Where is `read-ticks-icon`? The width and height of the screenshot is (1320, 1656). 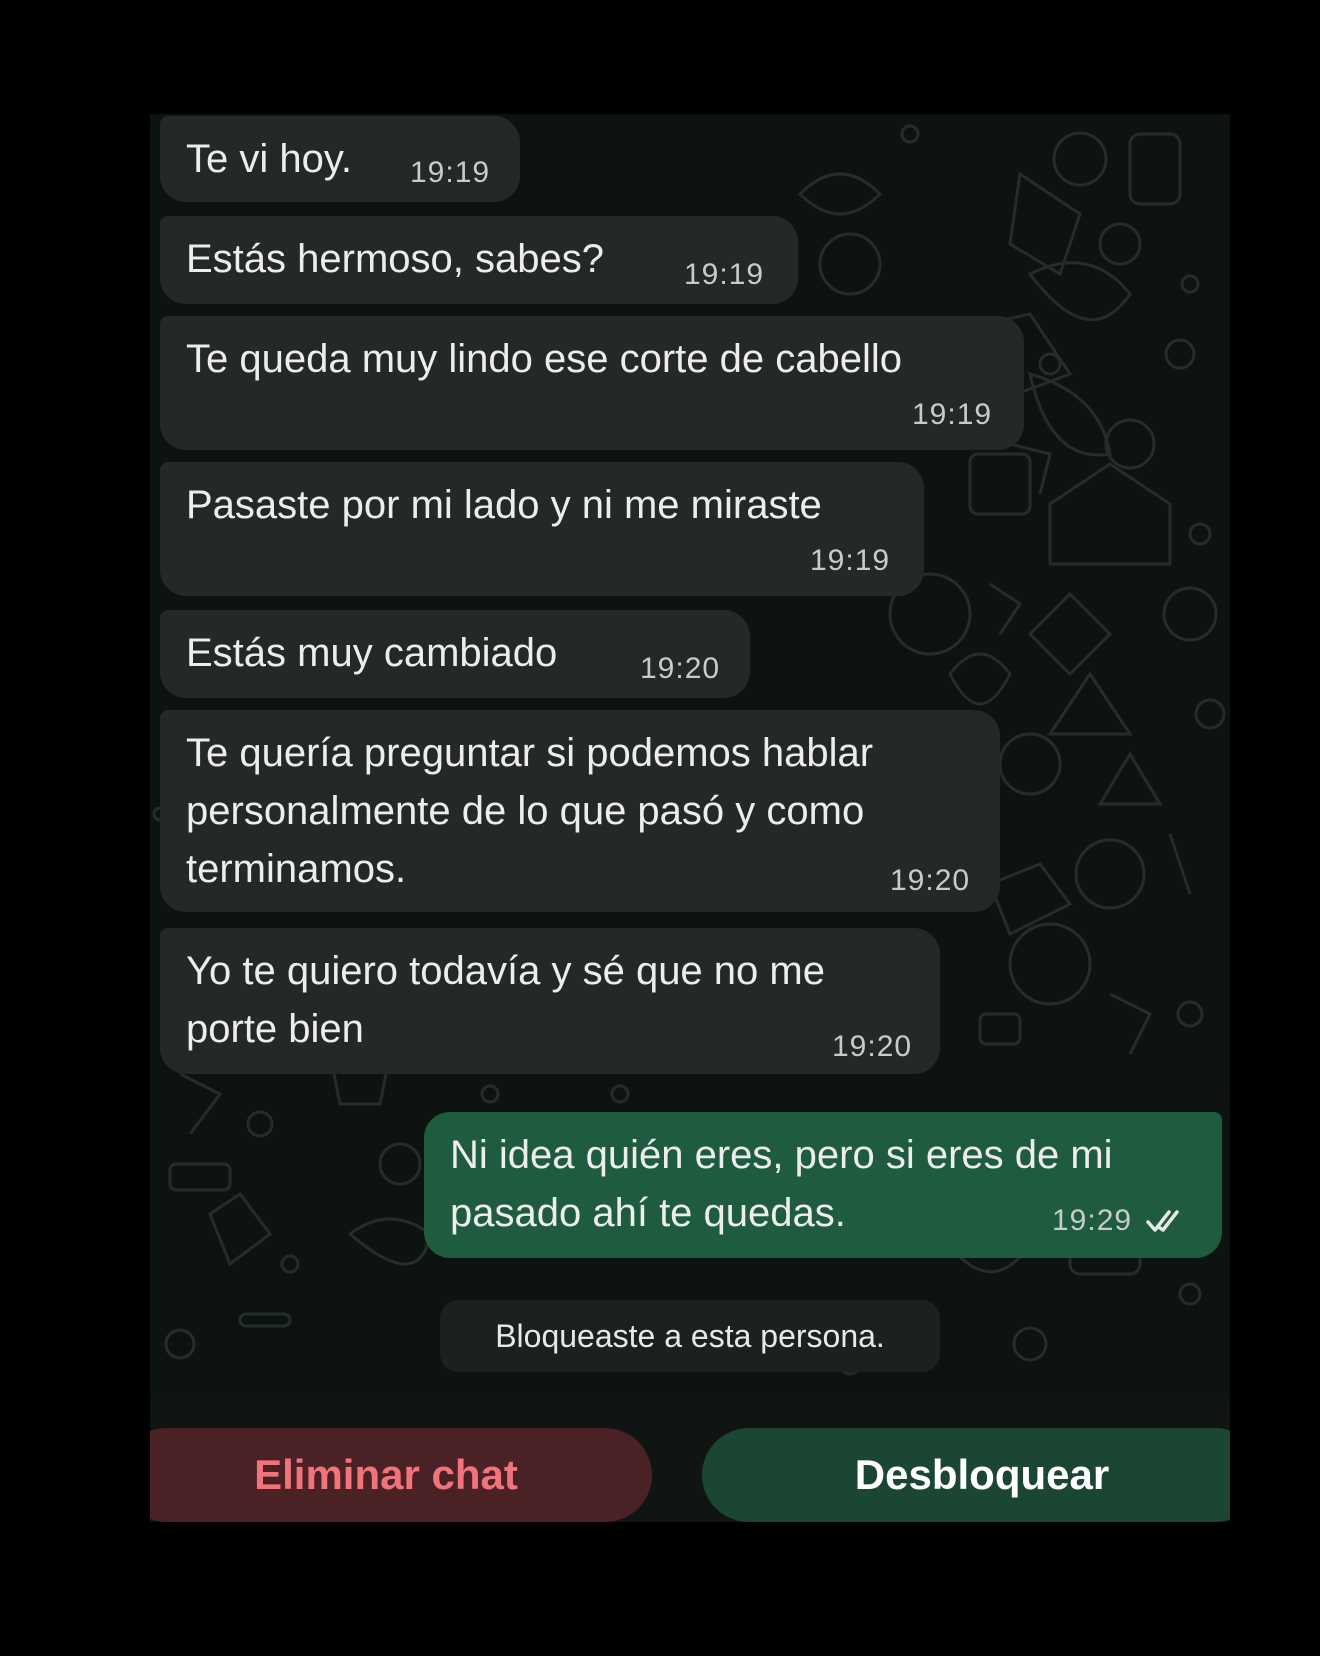 read-ticks-icon is located at coordinates (1162, 1221).